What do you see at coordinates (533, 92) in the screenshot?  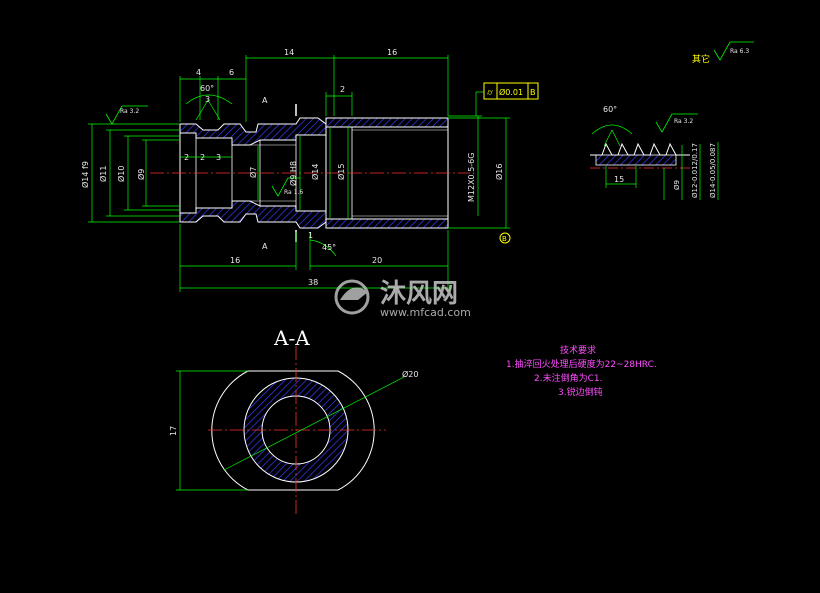 I see `tolerance-datum: B` at bounding box center [533, 92].